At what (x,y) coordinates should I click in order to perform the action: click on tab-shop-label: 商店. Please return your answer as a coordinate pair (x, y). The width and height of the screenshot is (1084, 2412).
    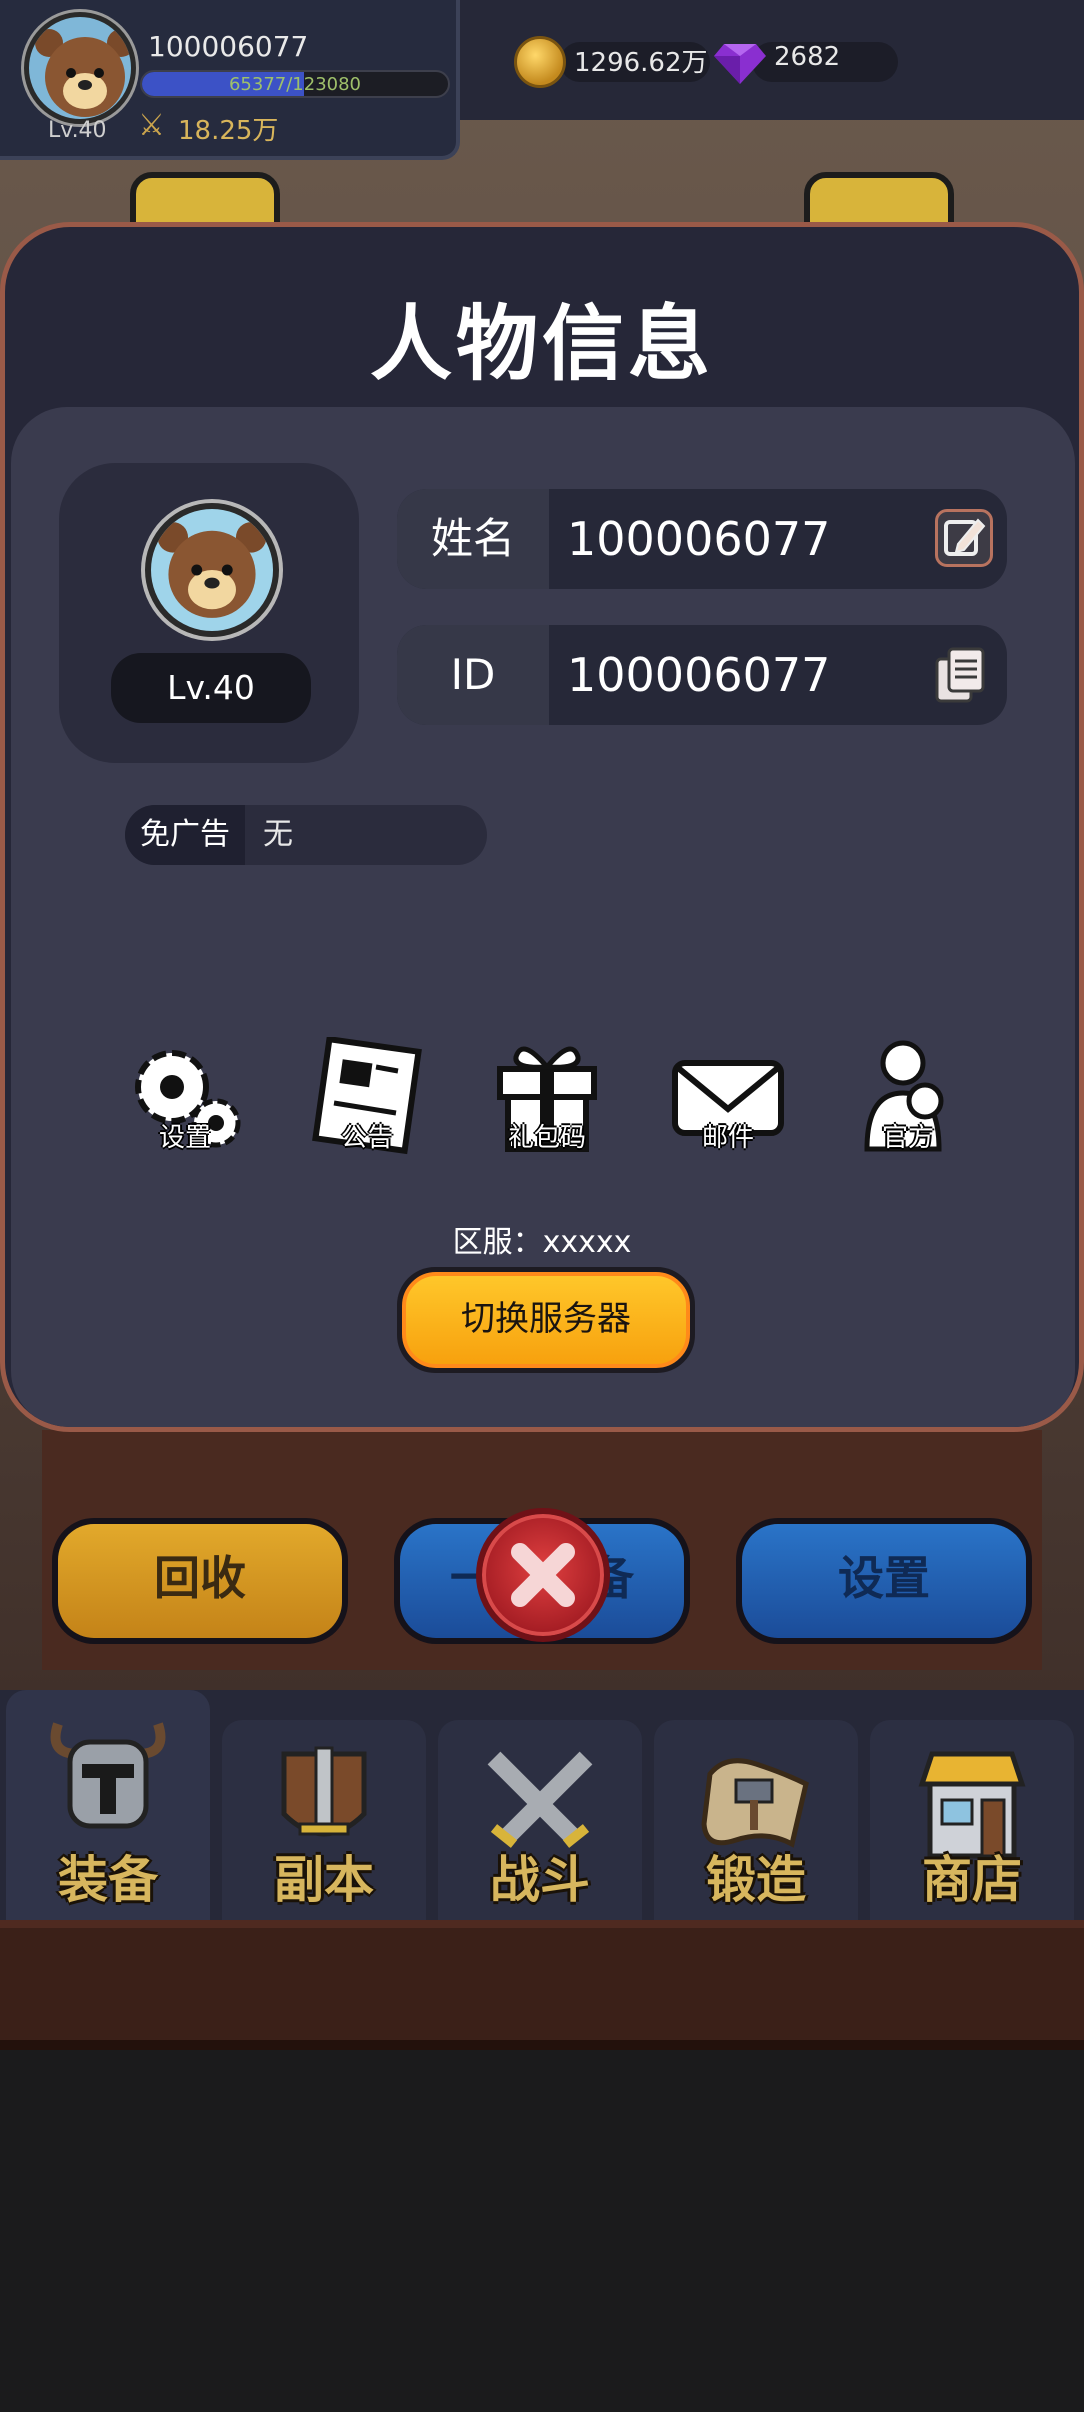
    Looking at the image, I should click on (972, 1880).